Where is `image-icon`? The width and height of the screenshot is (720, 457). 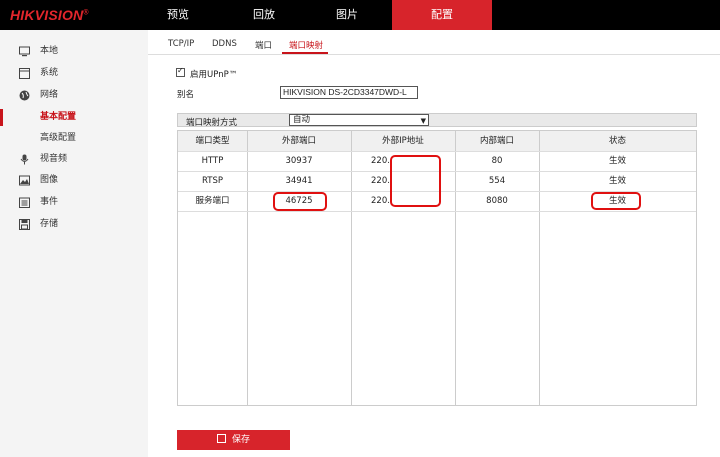 image-icon is located at coordinates (24, 180).